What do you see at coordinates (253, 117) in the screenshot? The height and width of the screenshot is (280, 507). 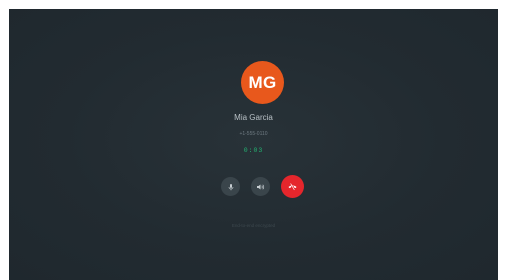 I see `caller-name: Mia Garcia` at bounding box center [253, 117].